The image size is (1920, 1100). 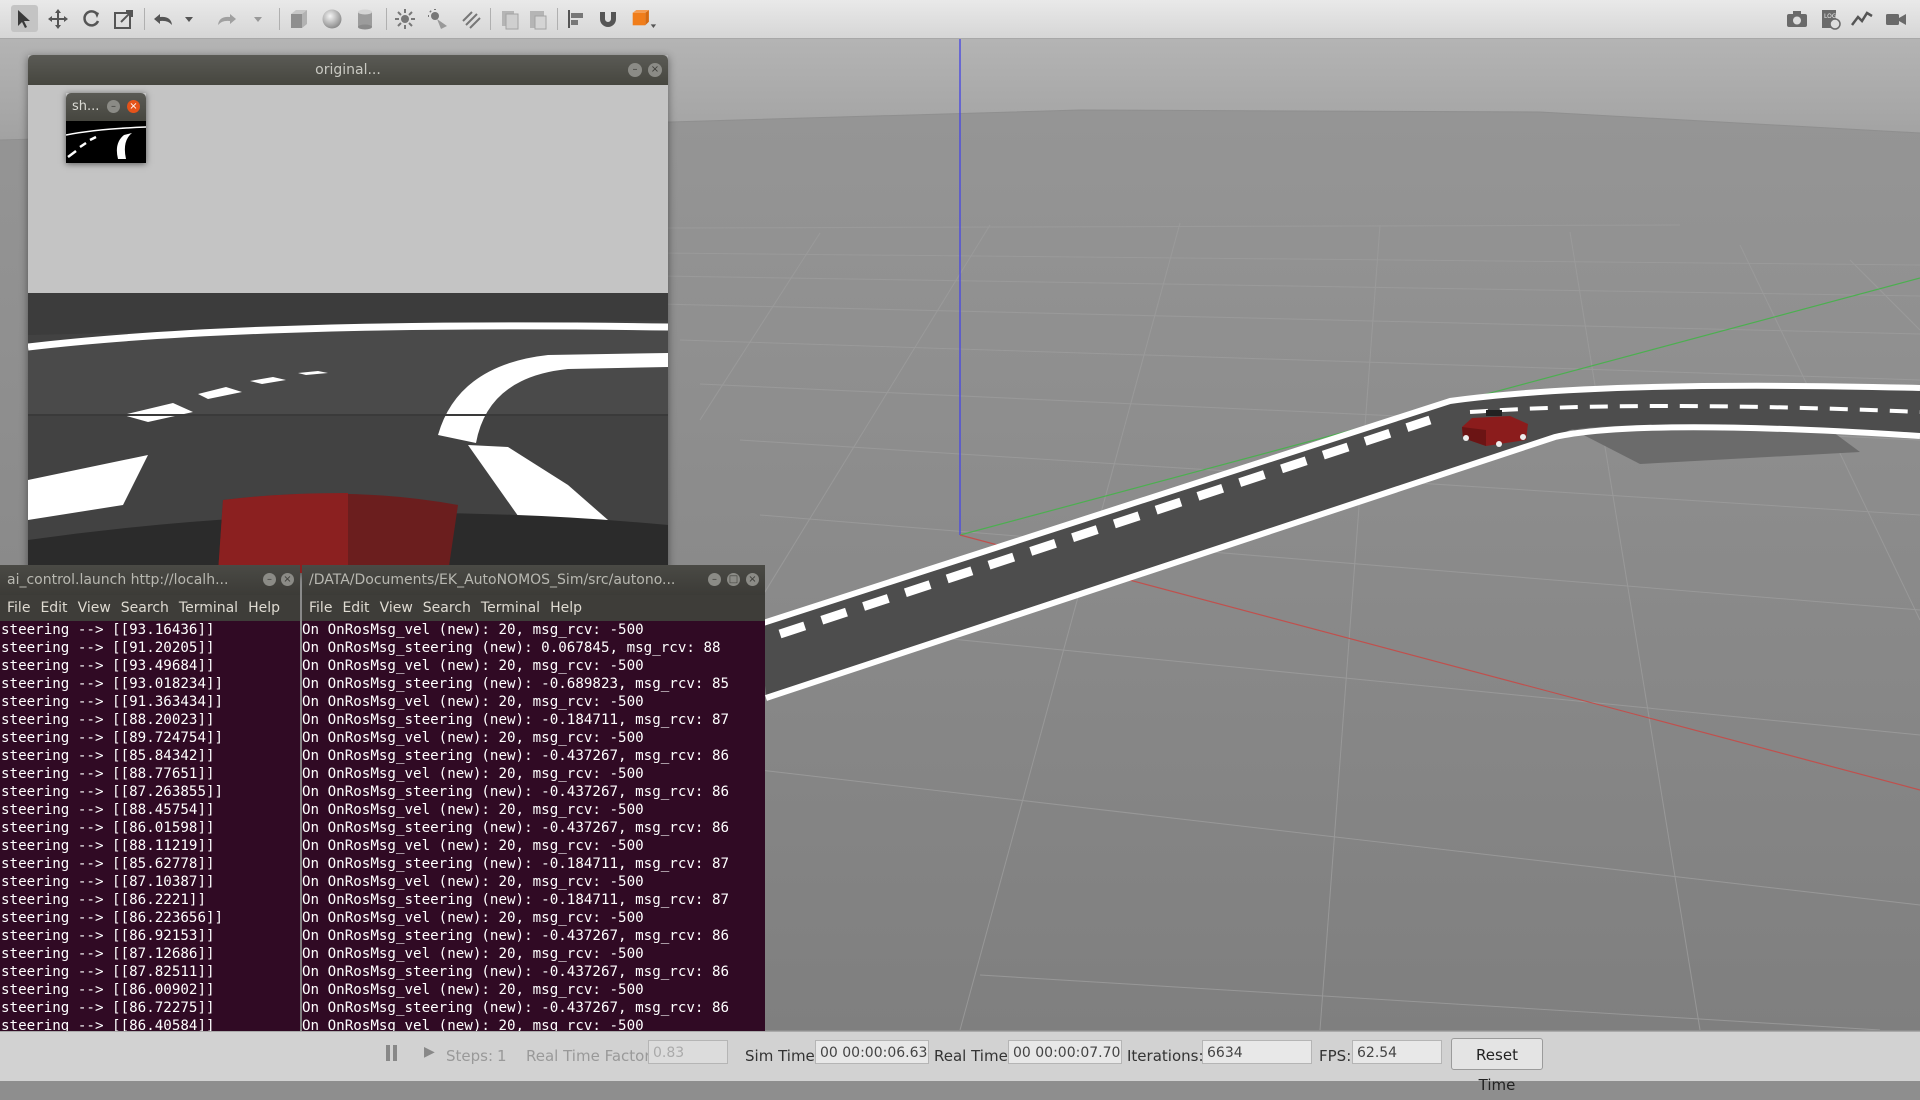 What do you see at coordinates (973, 1056) in the screenshot?
I see `real-time-label: Real Time:` at bounding box center [973, 1056].